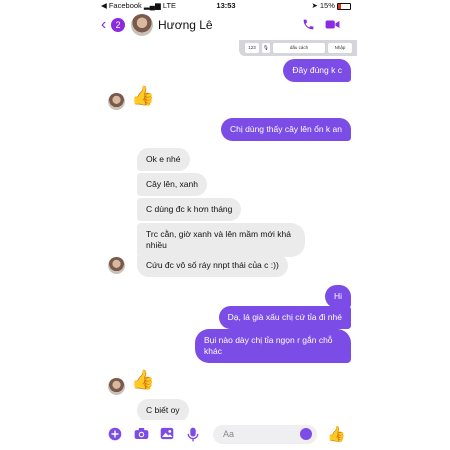 This screenshot has width=450, height=450. What do you see at coordinates (266, 48) in the screenshot?
I see `mic-key-icon: 🎙` at bounding box center [266, 48].